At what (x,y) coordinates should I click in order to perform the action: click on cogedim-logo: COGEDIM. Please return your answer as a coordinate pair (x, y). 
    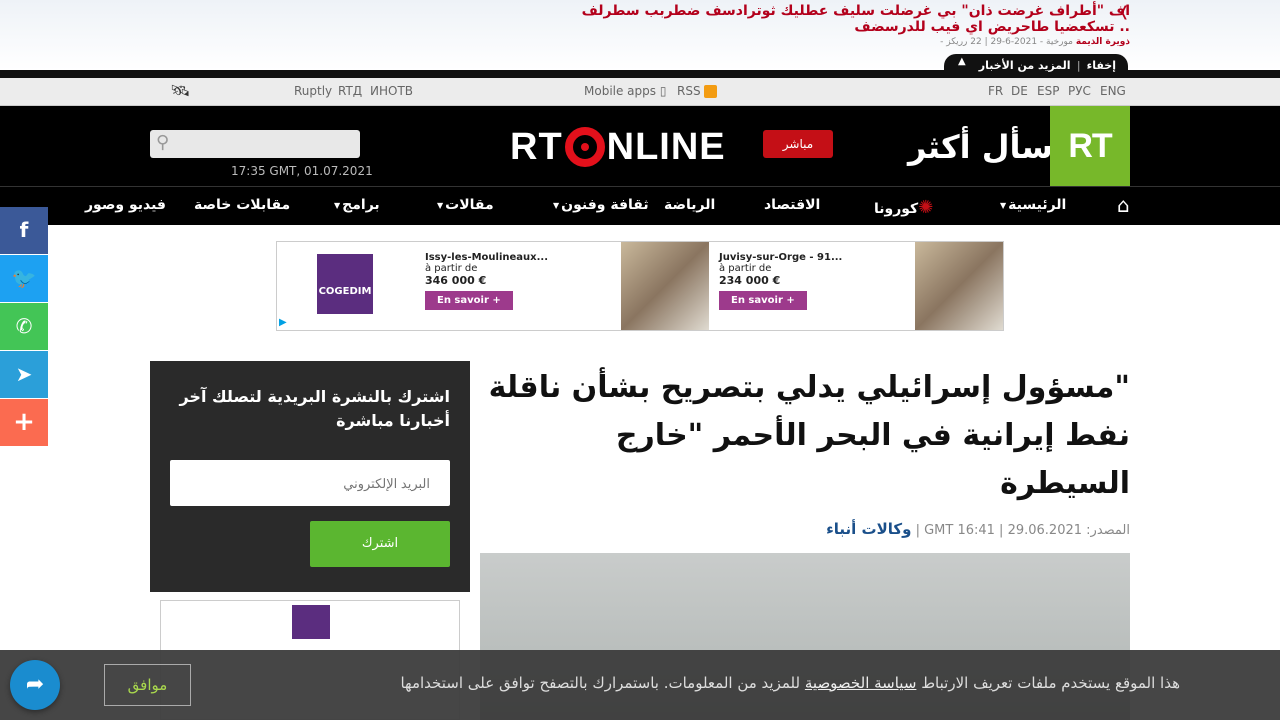
    Looking at the image, I should click on (345, 284).